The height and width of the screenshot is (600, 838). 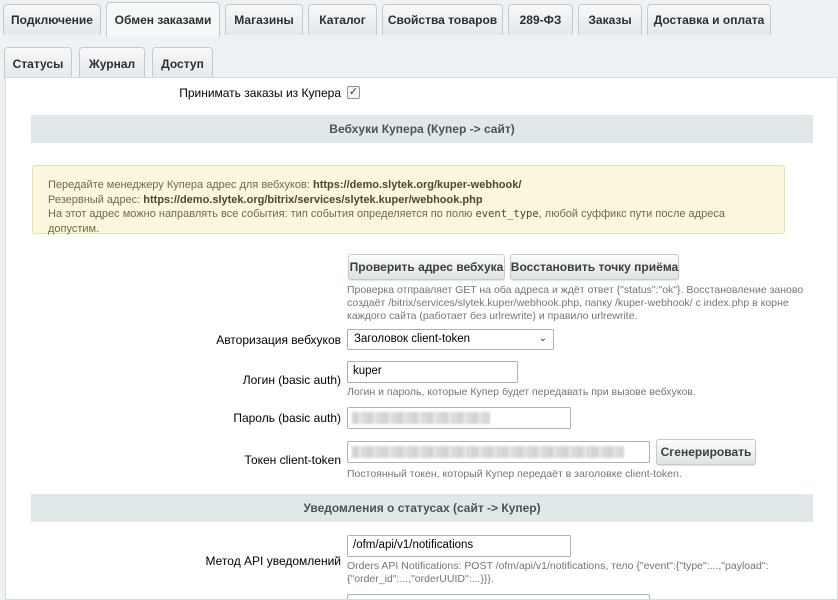 What do you see at coordinates (292, 460) in the screenshot?
I see `token-label: Токен client-token` at bounding box center [292, 460].